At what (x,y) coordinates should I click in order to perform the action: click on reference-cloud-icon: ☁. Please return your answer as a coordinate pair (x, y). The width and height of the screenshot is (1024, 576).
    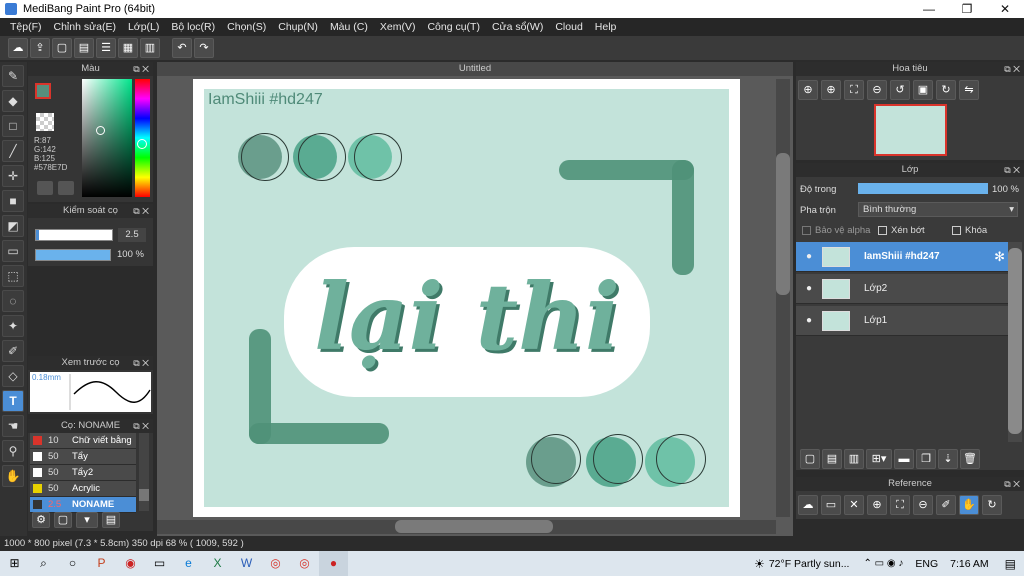
    Looking at the image, I should click on (808, 505).